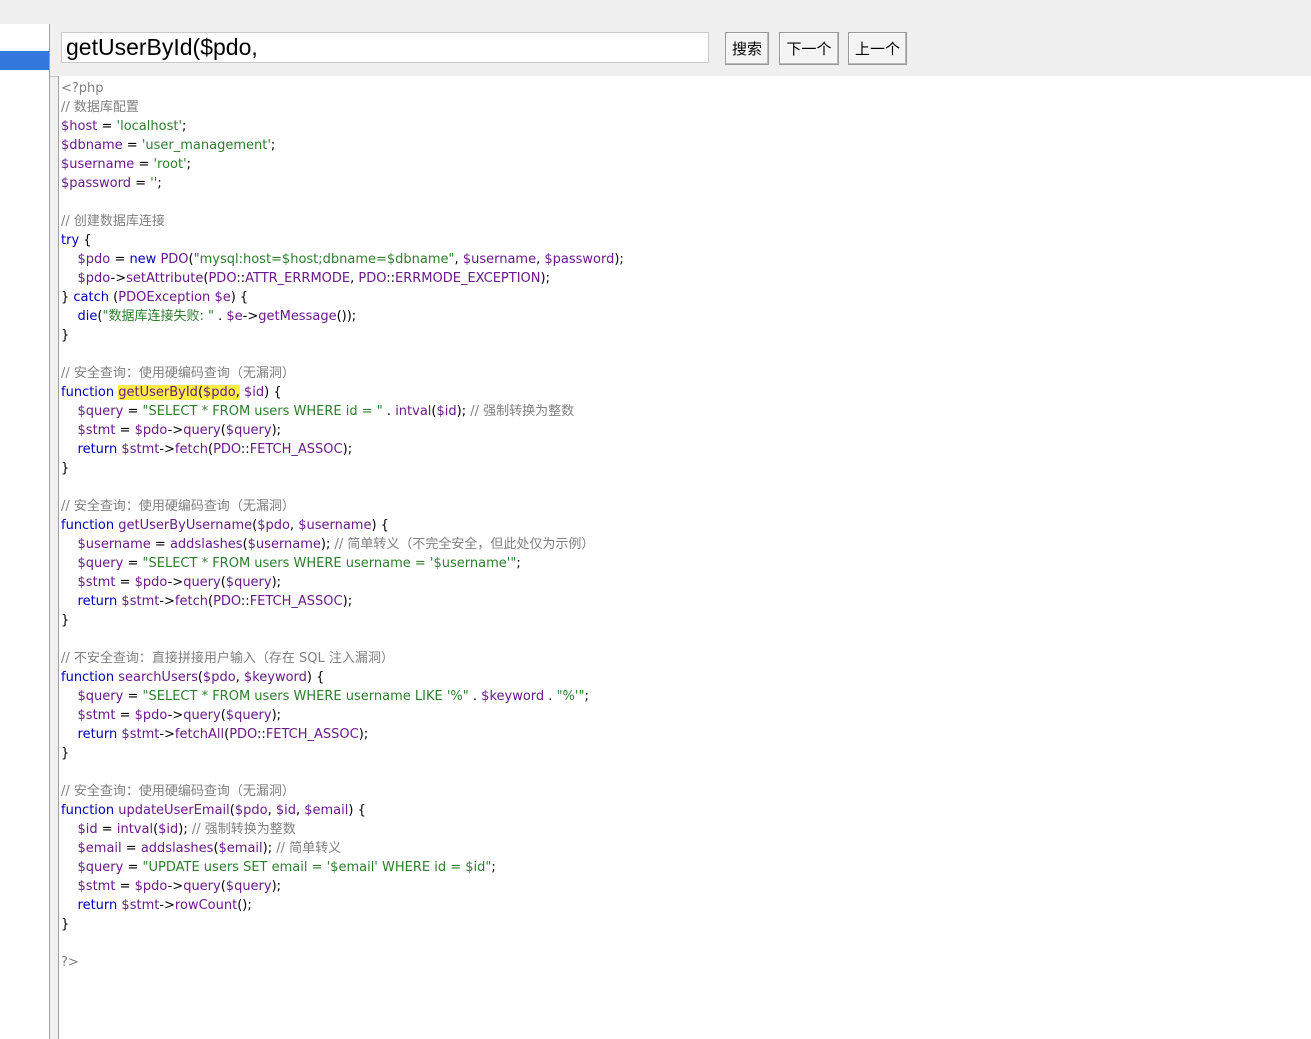  I want to click on search-toolbar: 搜索 下一个 上一个, so click(680, 50).